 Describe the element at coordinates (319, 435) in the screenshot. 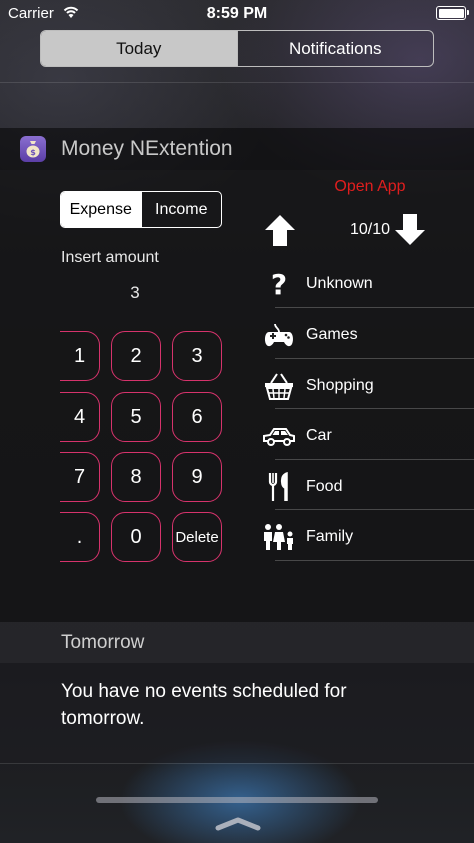

I see `category-label: Car` at that location.